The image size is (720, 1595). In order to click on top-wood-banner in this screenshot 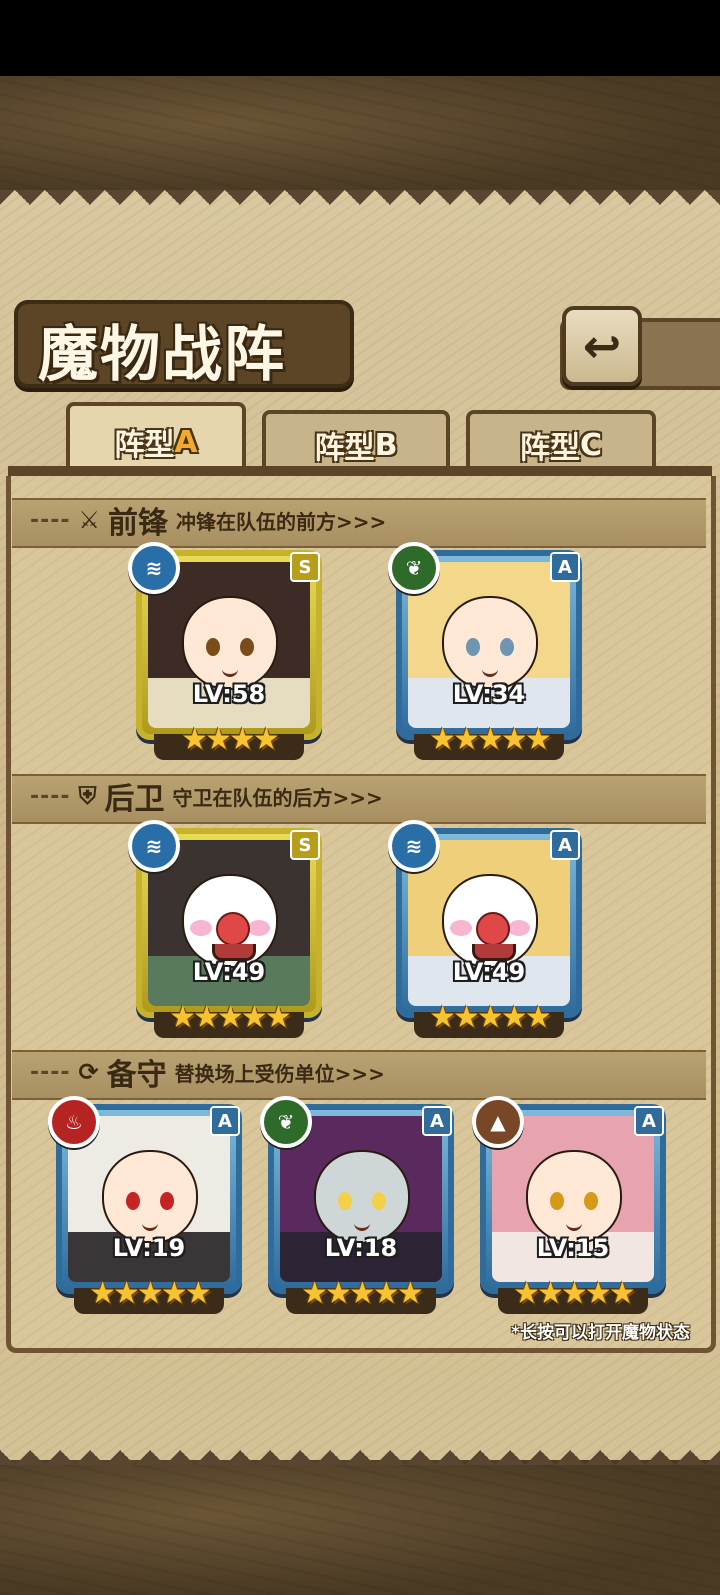, I will do `click(360, 136)`.